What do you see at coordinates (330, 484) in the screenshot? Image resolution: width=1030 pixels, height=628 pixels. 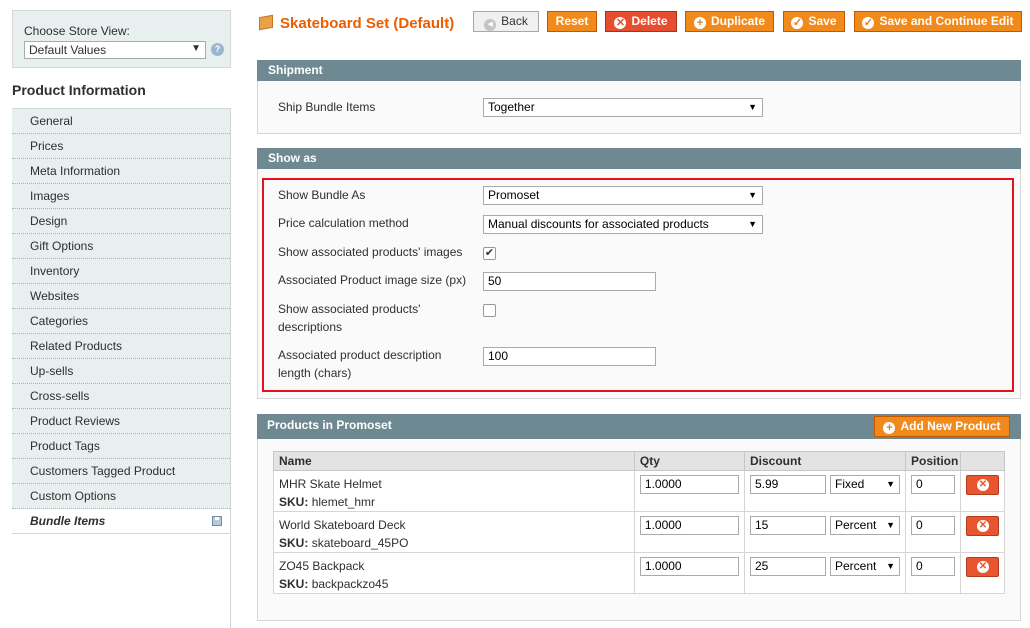 I see `product-name: MHR Skate Helmet` at bounding box center [330, 484].